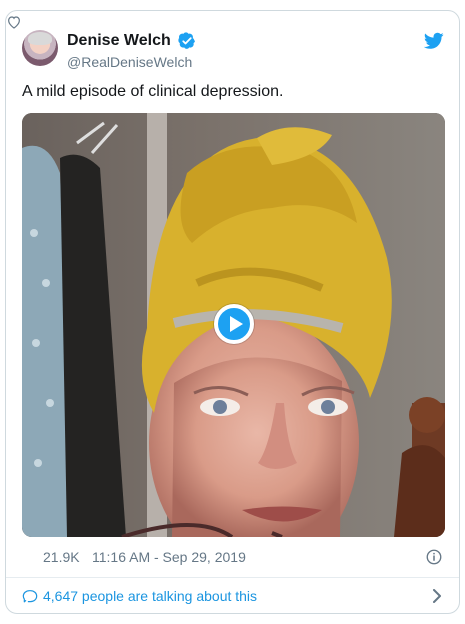 The height and width of the screenshot is (624, 465). What do you see at coordinates (437, 596) in the screenshot?
I see `chevron-right-icon` at bounding box center [437, 596].